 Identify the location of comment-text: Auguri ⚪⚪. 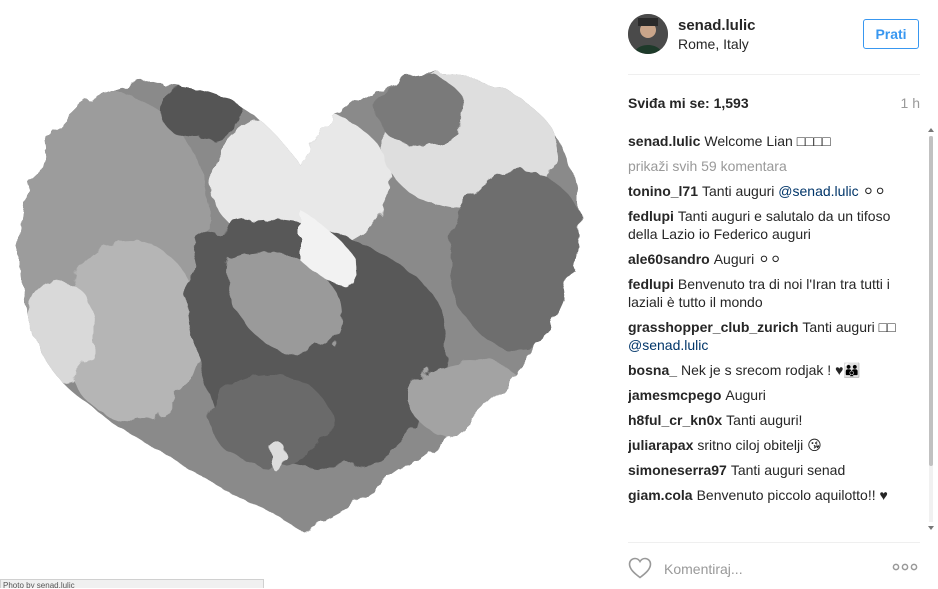
(747, 259).